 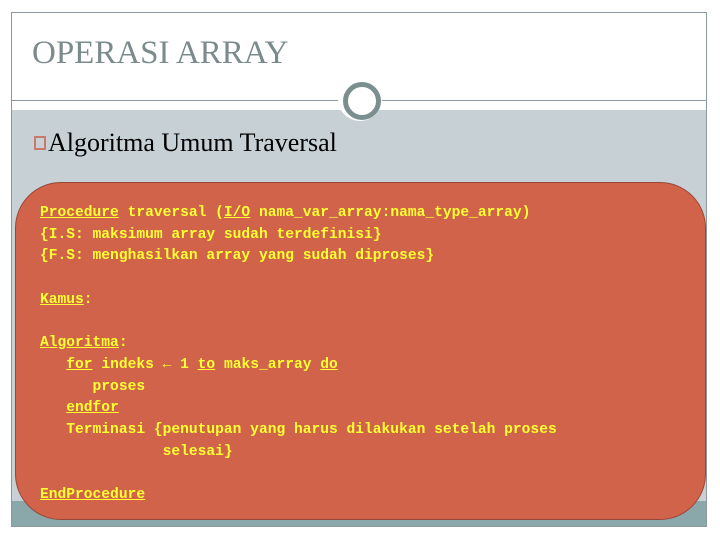 What do you see at coordinates (79, 343) in the screenshot?
I see `keyword-algoritma: Algoritma` at bounding box center [79, 343].